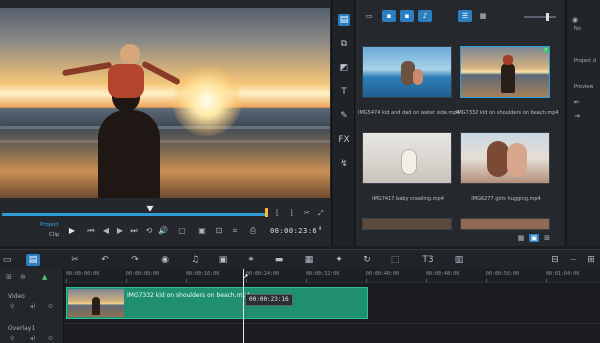 This screenshot has height=343, width=600. What do you see at coordinates (547, 238) in the screenshot?
I see `library-grid-icon: ⊞` at bounding box center [547, 238].